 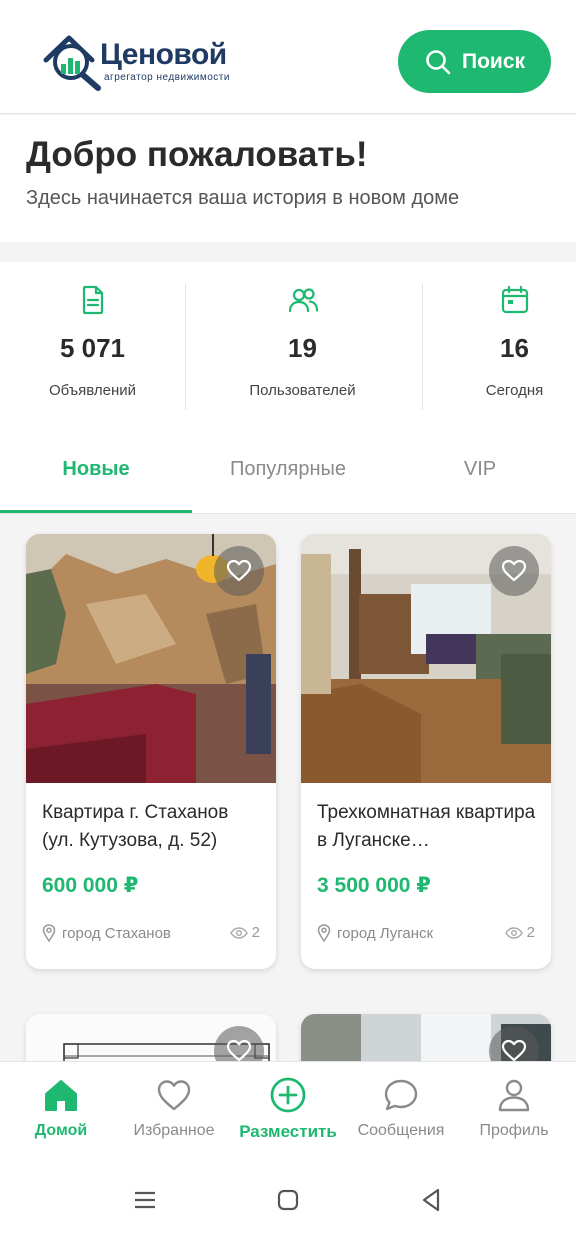 I want to click on search-button: Поиск, so click(x=474, y=61).